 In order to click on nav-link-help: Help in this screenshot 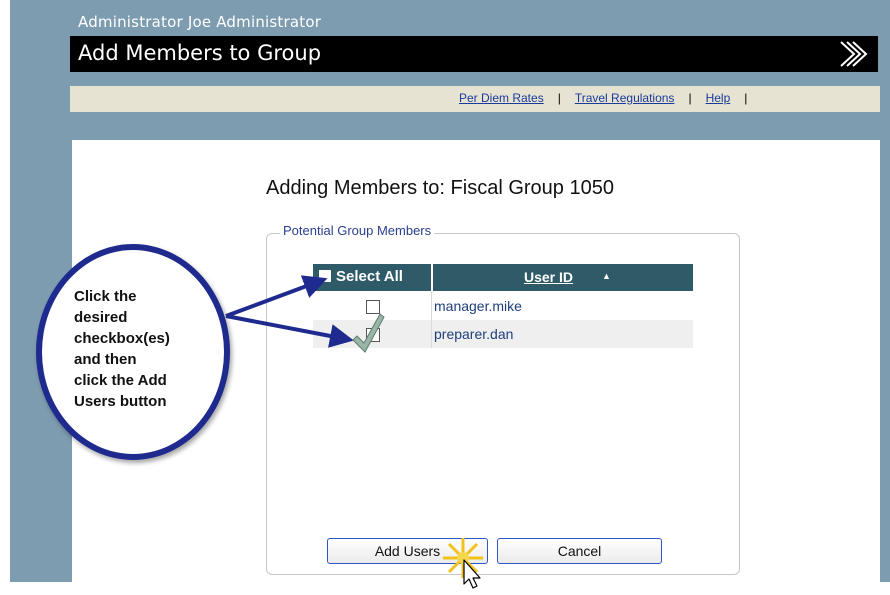, I will do `click(718, 98)`.